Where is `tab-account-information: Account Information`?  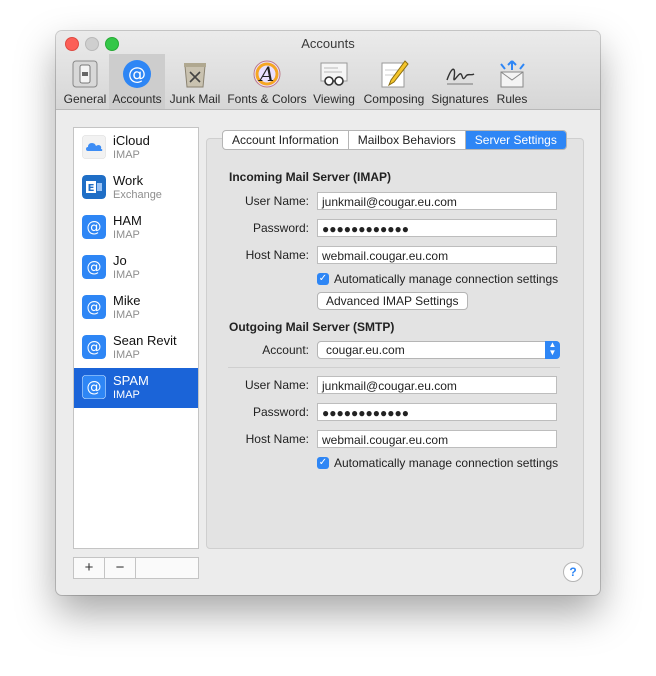 tab-account-information: Account Information is located at coordinates (286, 140).